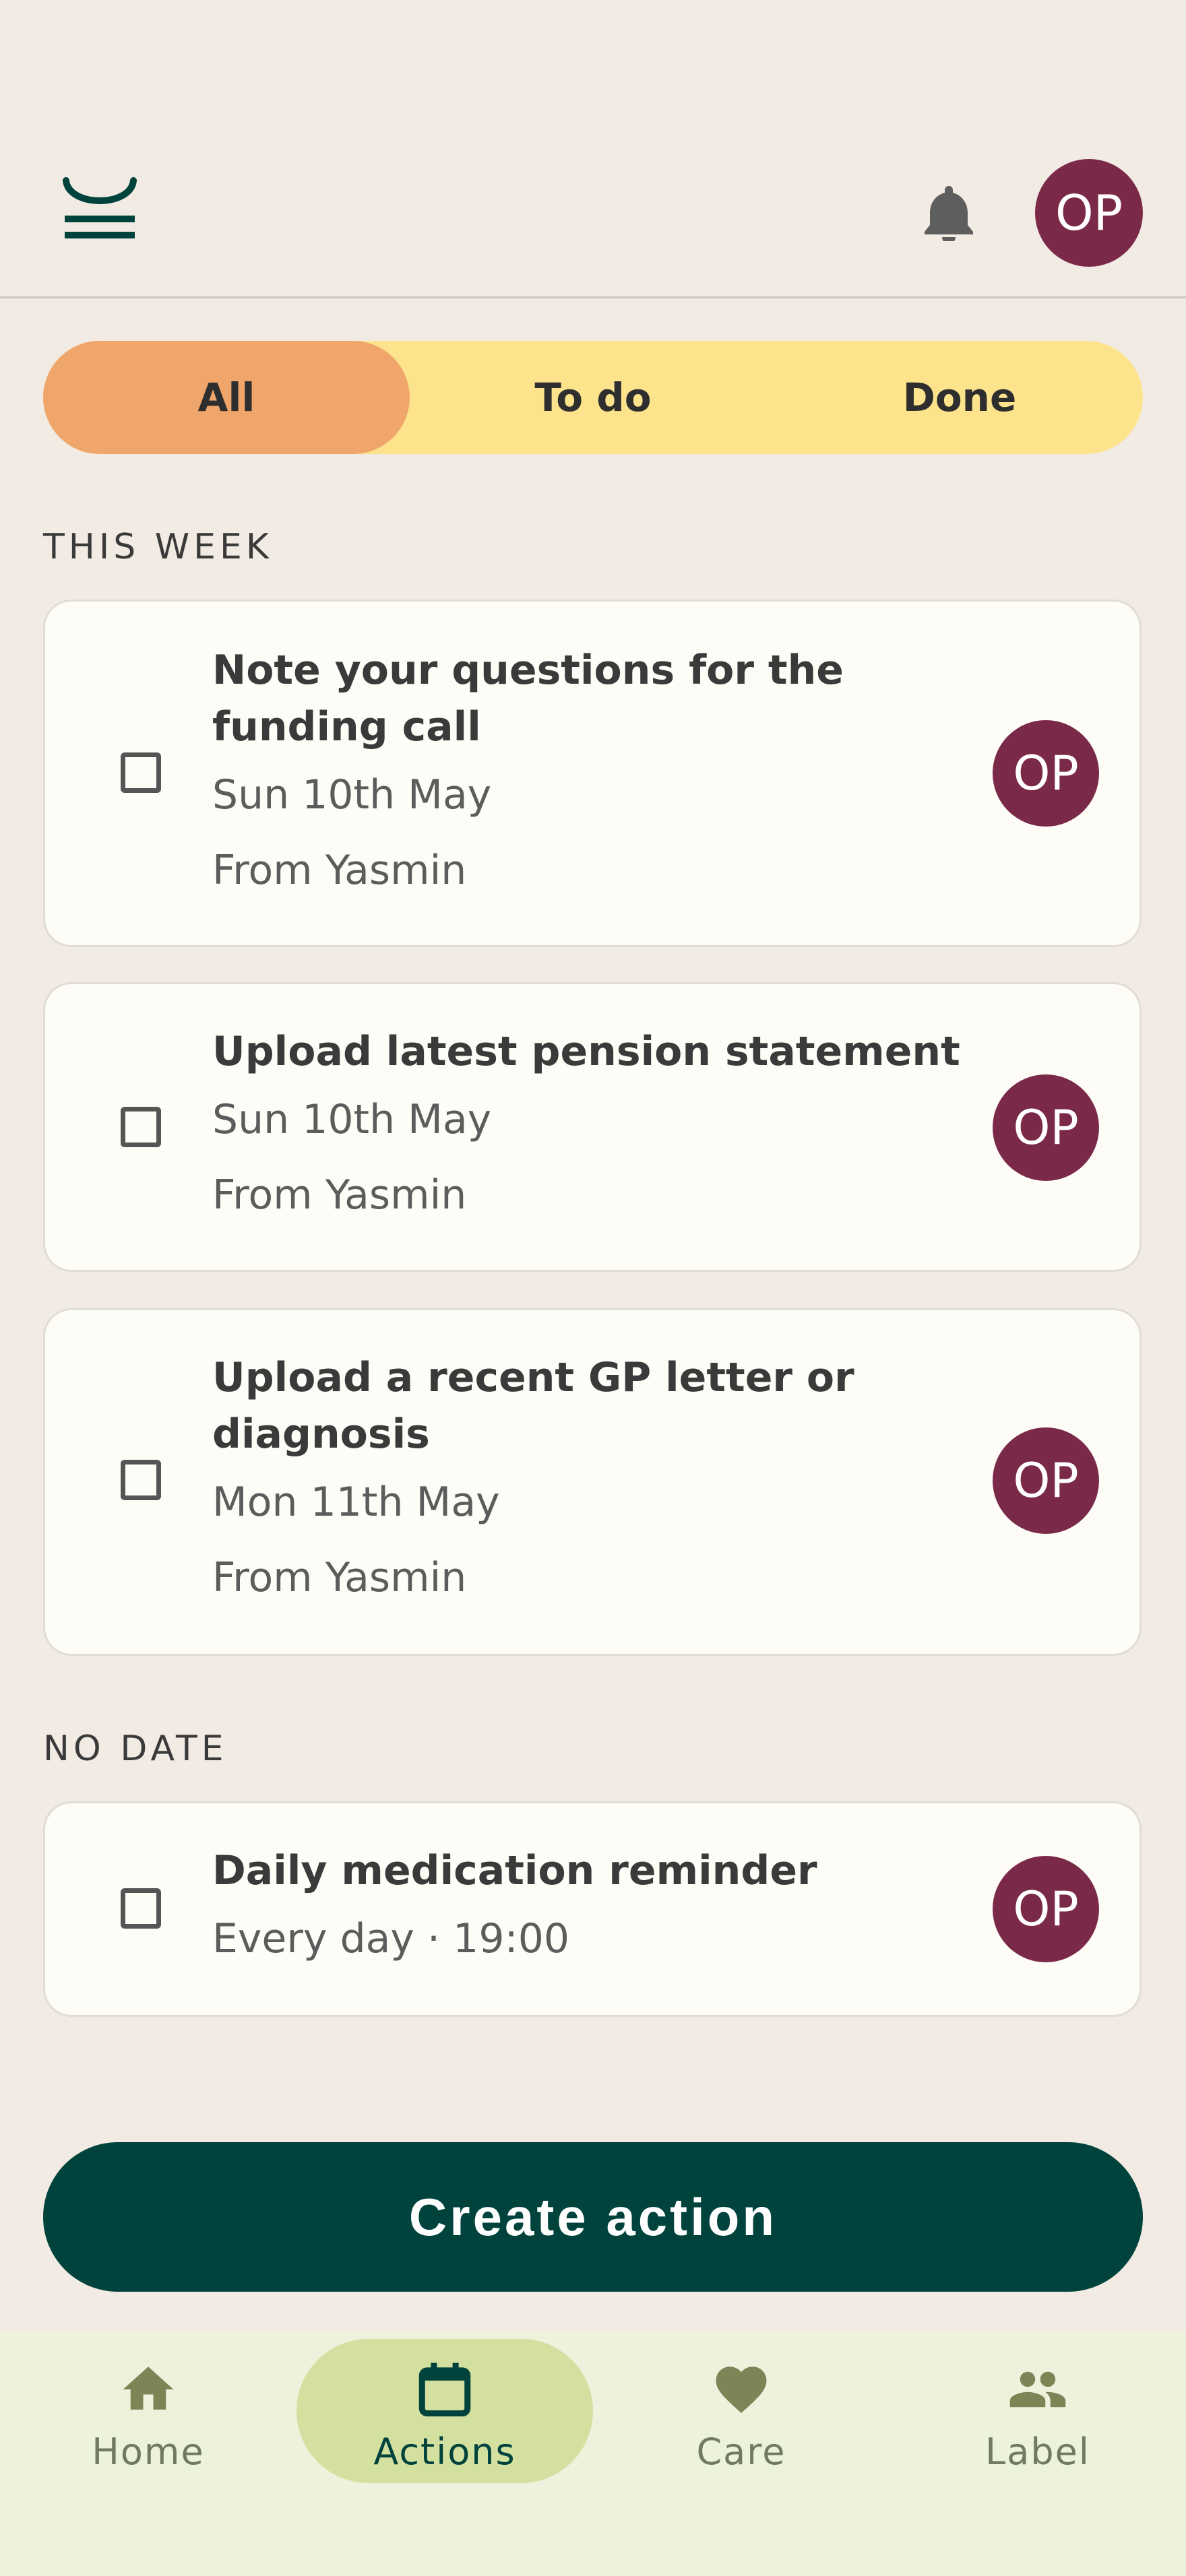 This screenshot has width=1186, height=2576. Describe the element at coordinates (959, 398) in the screenshot. I see `filter-done: Done` at that location.